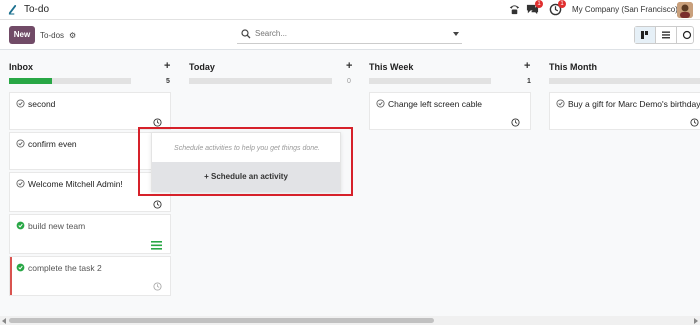 The width and height of the screenshot is (700, 325). Describe the element at coordinates (90, 276) in the screenshot. I see `kanban-card: complete the task 2` at that location.